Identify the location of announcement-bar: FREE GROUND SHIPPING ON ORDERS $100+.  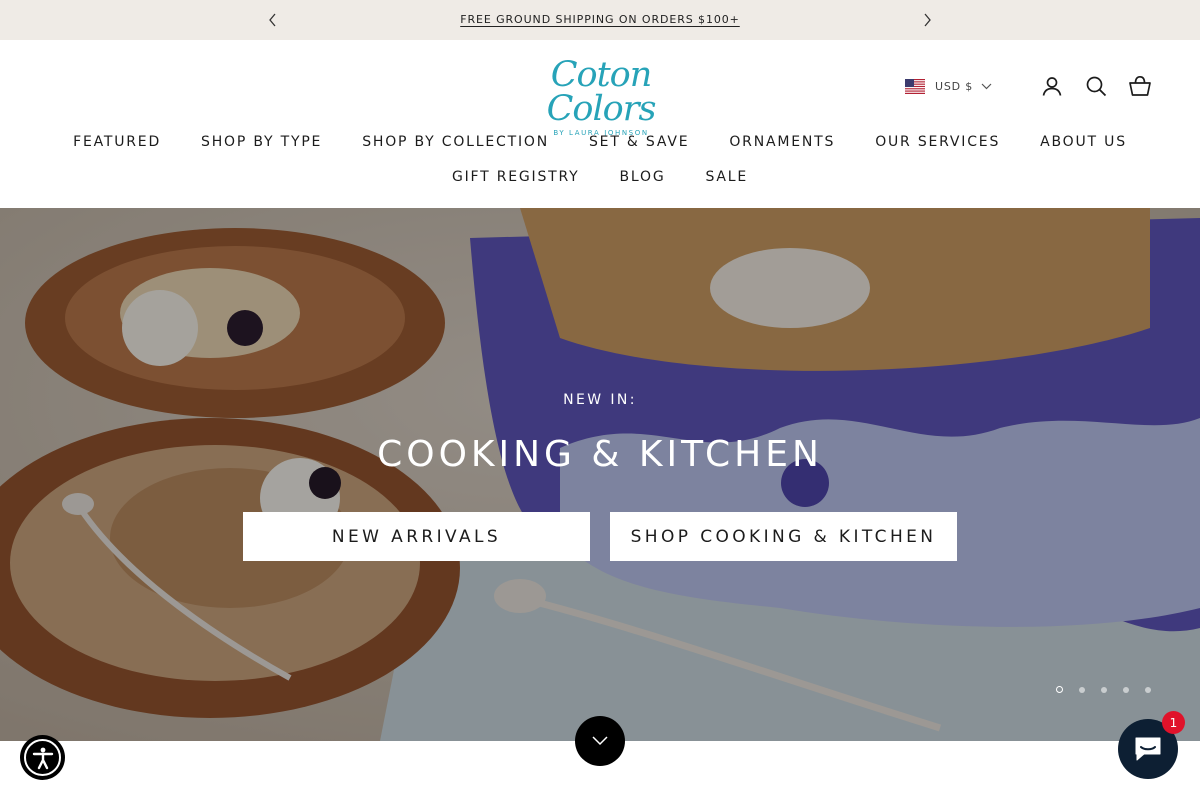
(600, 20).